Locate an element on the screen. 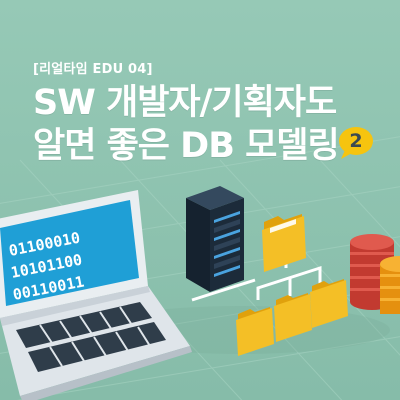 This screenshot has width=400, height=400. episode-badge: 2 is located at coordinates (356, 143).